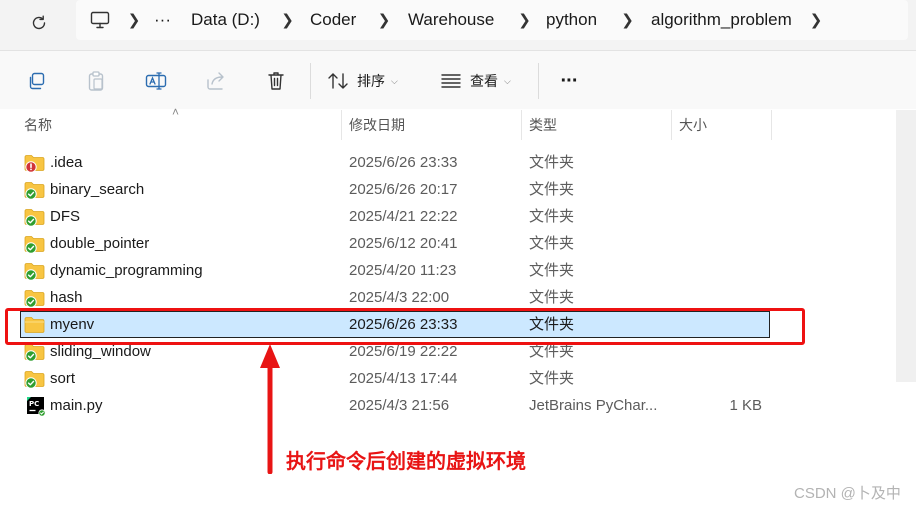  I want to click on breadcrumb-item-warehouse: Warehouse, so click(455, 20).